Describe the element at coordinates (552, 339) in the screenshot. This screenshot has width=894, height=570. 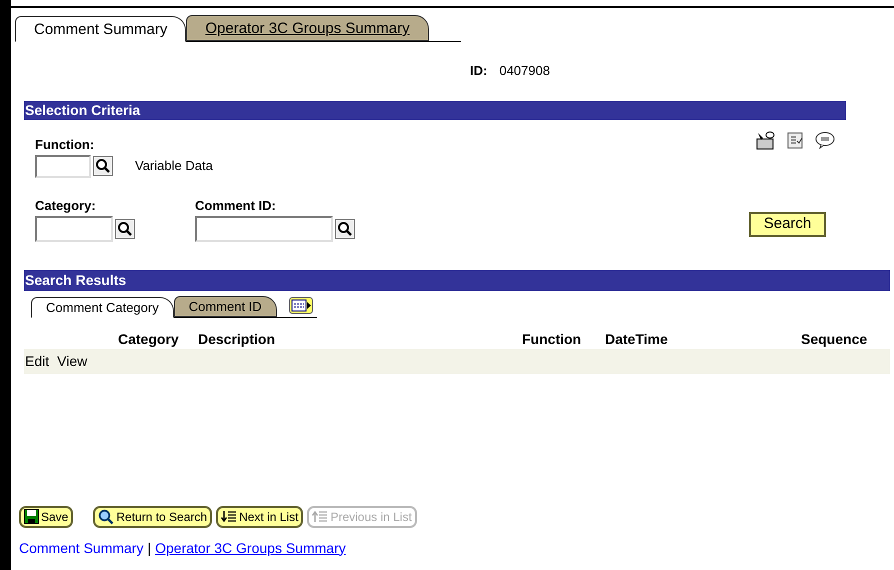
I see `column-header: Function` at that location.